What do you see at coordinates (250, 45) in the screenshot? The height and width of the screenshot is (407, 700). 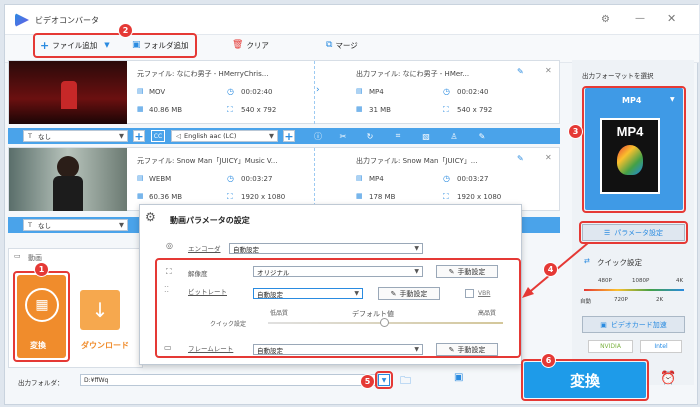 I see `clear-button: 🗑 クリア` at bounding box center [250, 45].